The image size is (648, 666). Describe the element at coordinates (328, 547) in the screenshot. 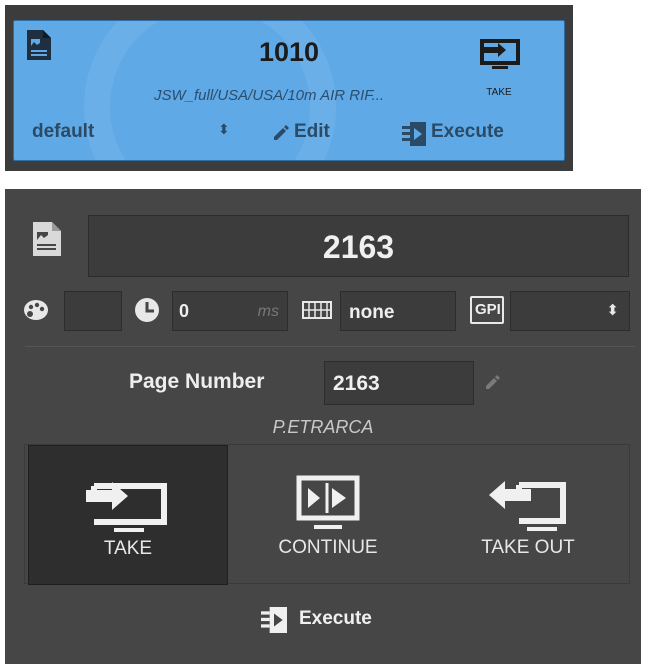

I see `continue-label: CONTINUE` at that location.